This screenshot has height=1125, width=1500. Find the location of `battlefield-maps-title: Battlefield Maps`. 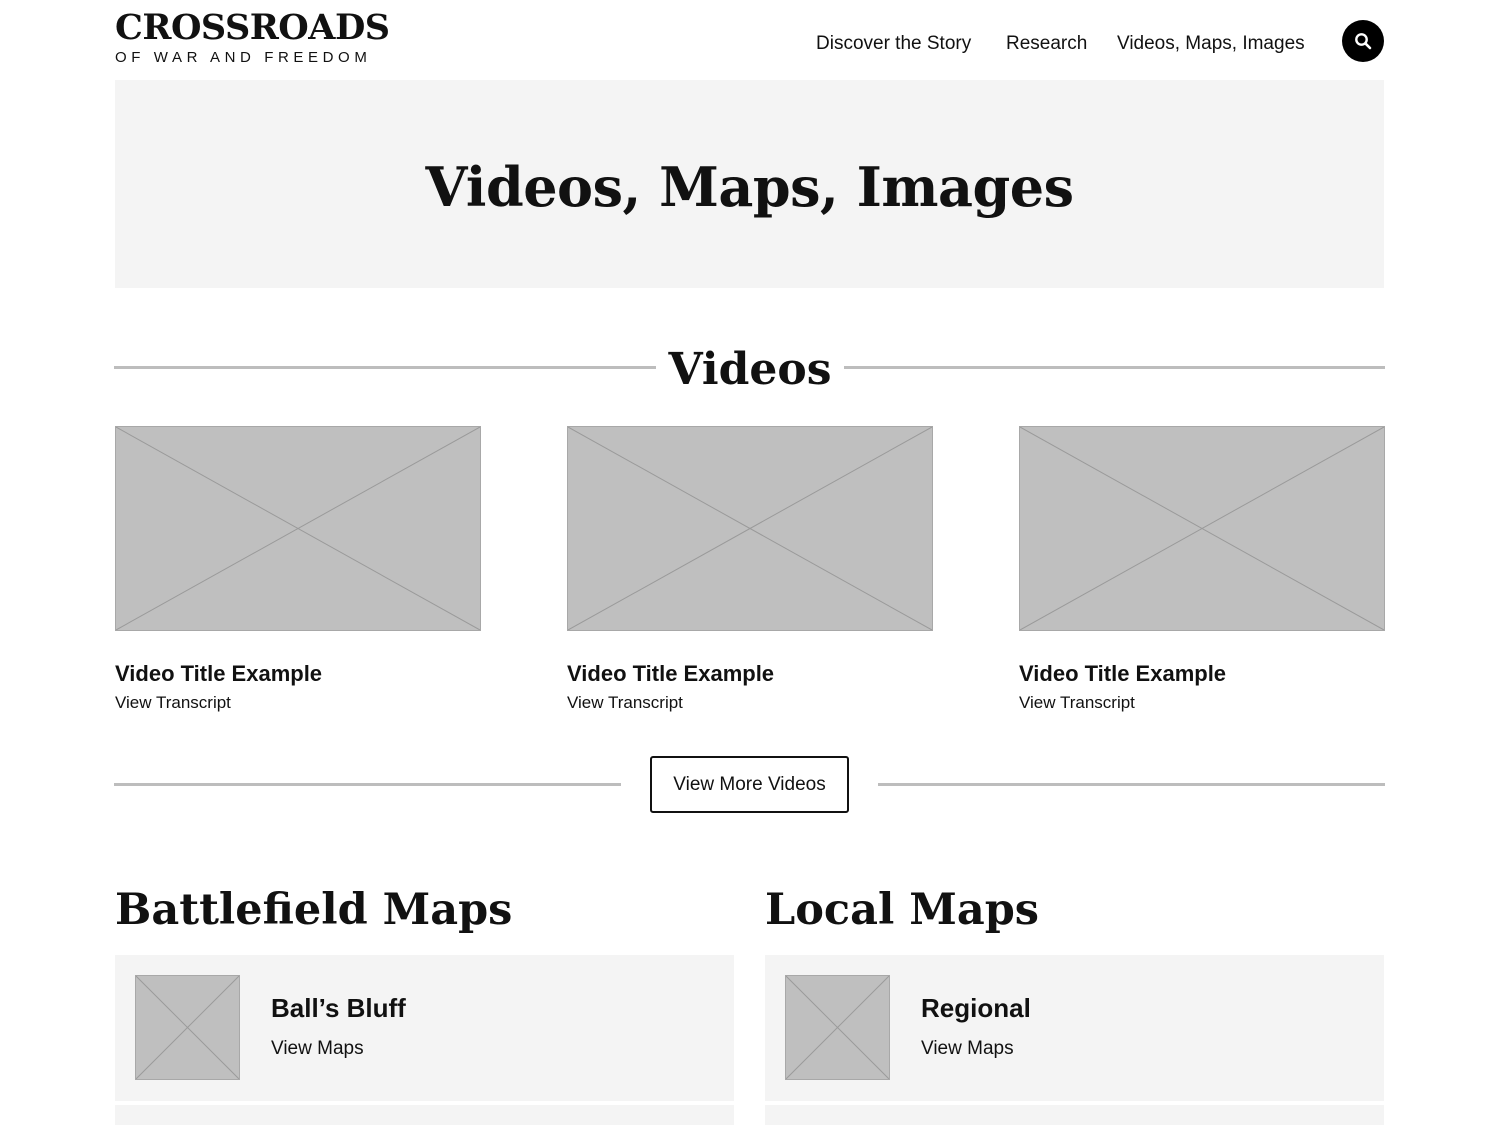

battlefield-maps-title: Battlefield Maps is located at coordinates (314, 910).